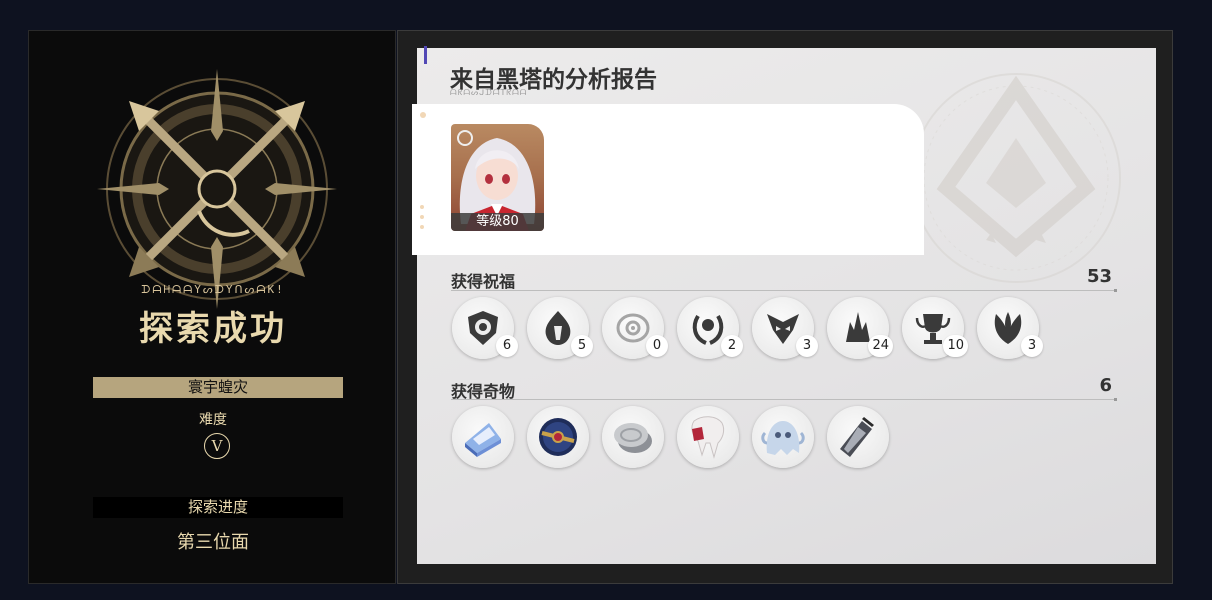 Image resolution: width=1212 pixels, height=600 pixels. What do you see at coordinates (560, 328) in the screenshot?
I see `blessing-destruction: 5` at bounding box center [560, 328].